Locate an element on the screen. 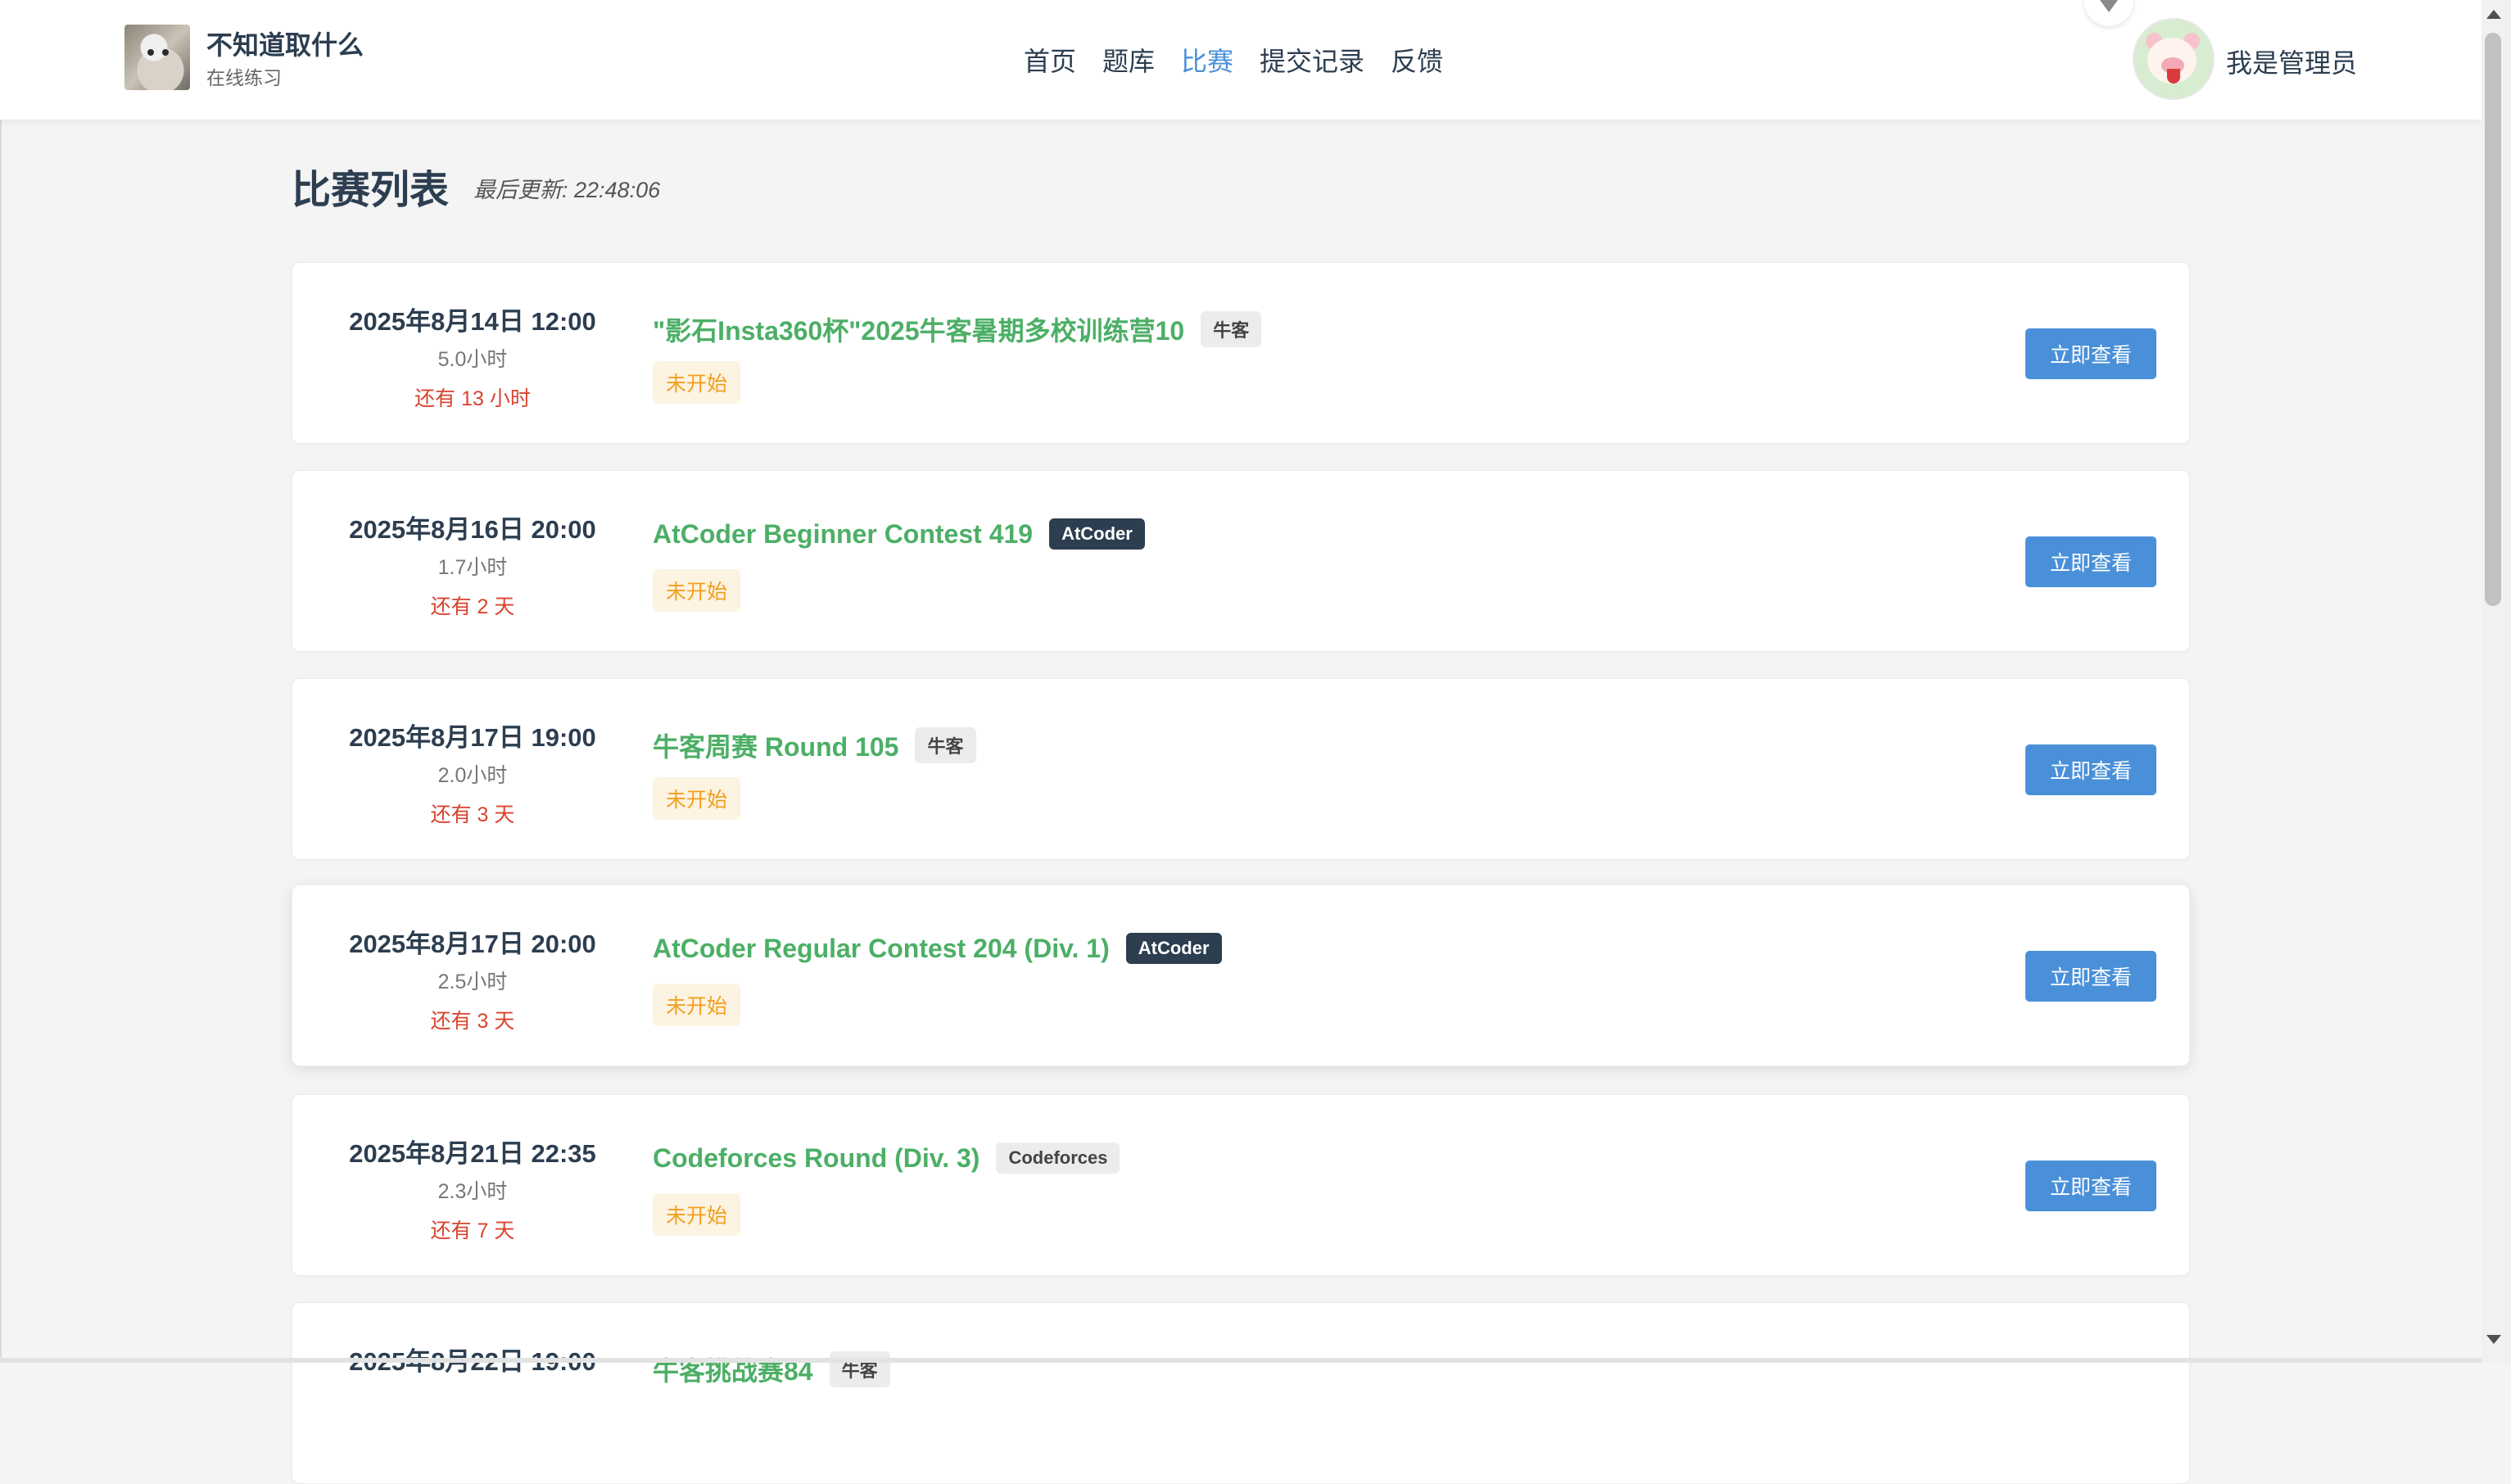  scroll-down-arrow-icon is located at coordinates (2493, 1339).